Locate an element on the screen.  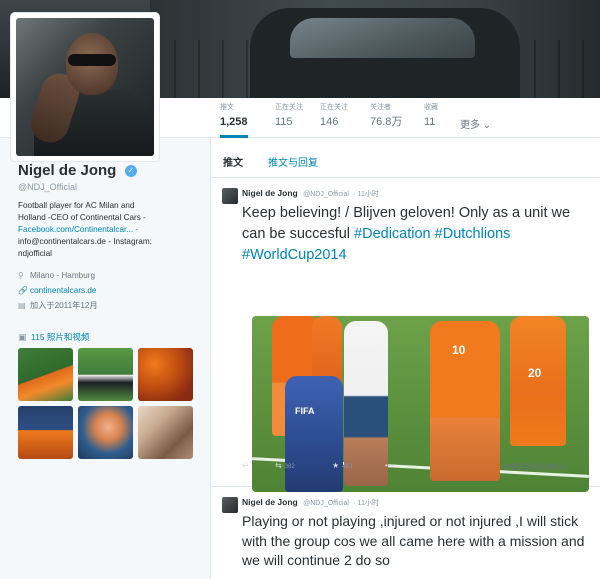
photos-videos-link: ▣ 115 照片和视频 is located at coordinates (53, 337).